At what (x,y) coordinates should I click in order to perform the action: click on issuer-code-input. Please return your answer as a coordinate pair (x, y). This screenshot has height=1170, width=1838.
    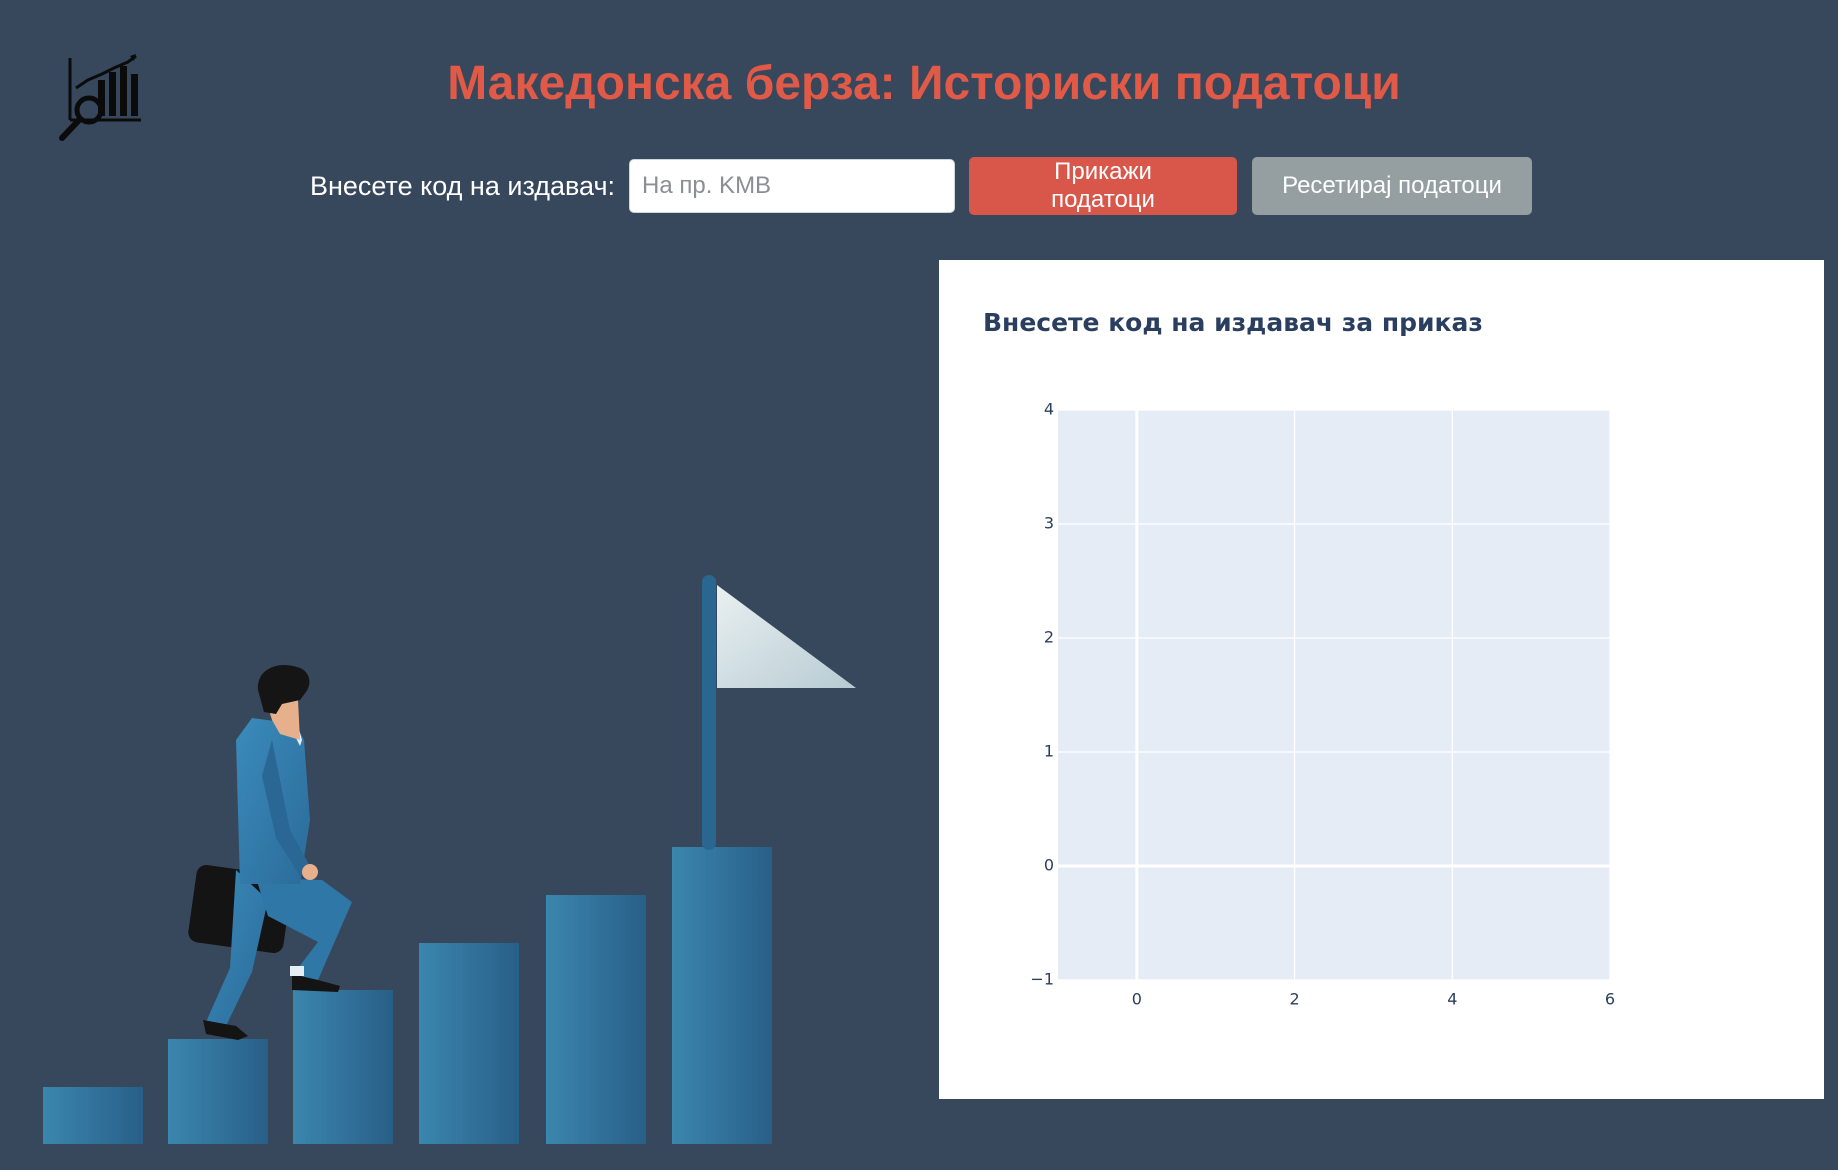
    Looking at the image, I should click on (792, 186).